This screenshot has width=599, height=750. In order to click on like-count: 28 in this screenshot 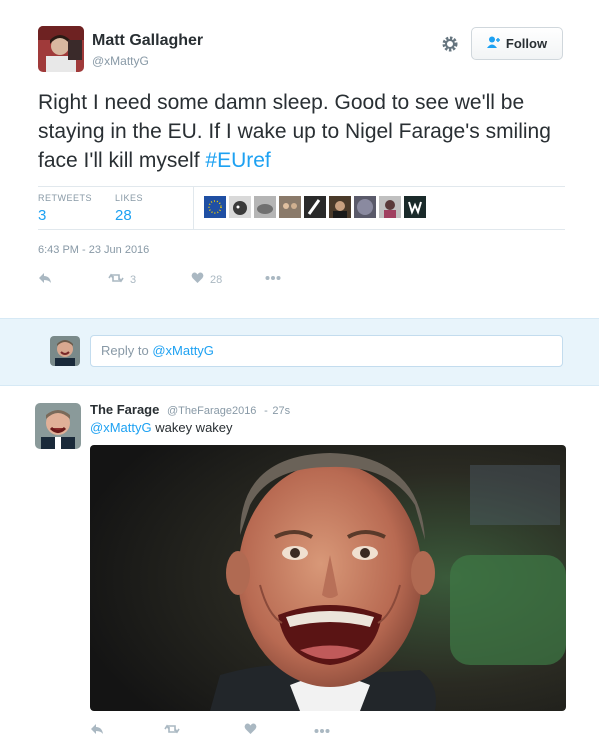, I will do `click(216, 279)`.